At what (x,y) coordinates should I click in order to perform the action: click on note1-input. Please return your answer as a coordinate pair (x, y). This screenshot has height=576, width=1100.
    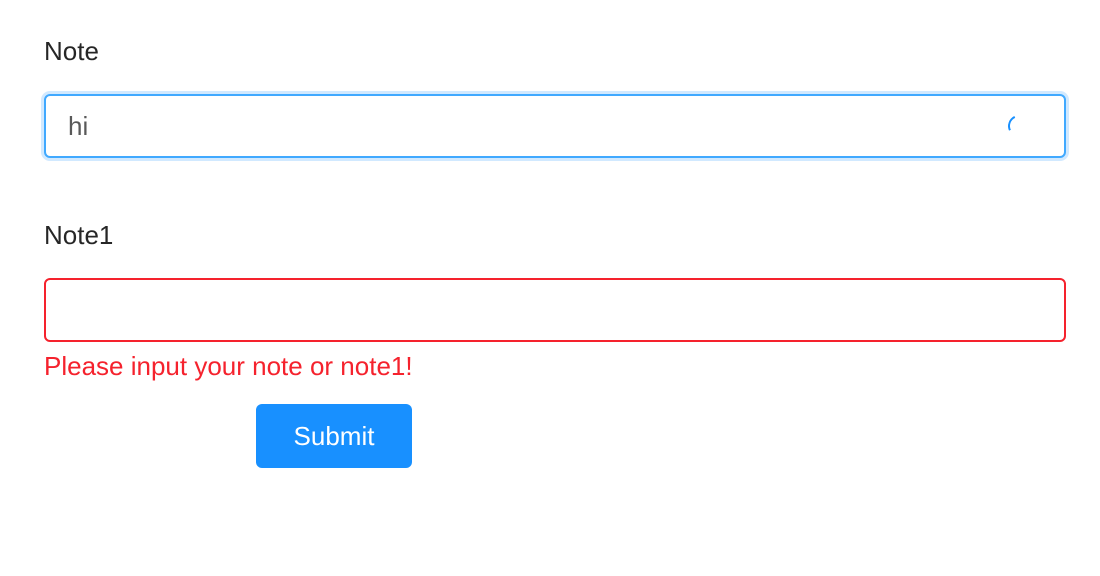
    Looking at the image, I should click on (555, 310).